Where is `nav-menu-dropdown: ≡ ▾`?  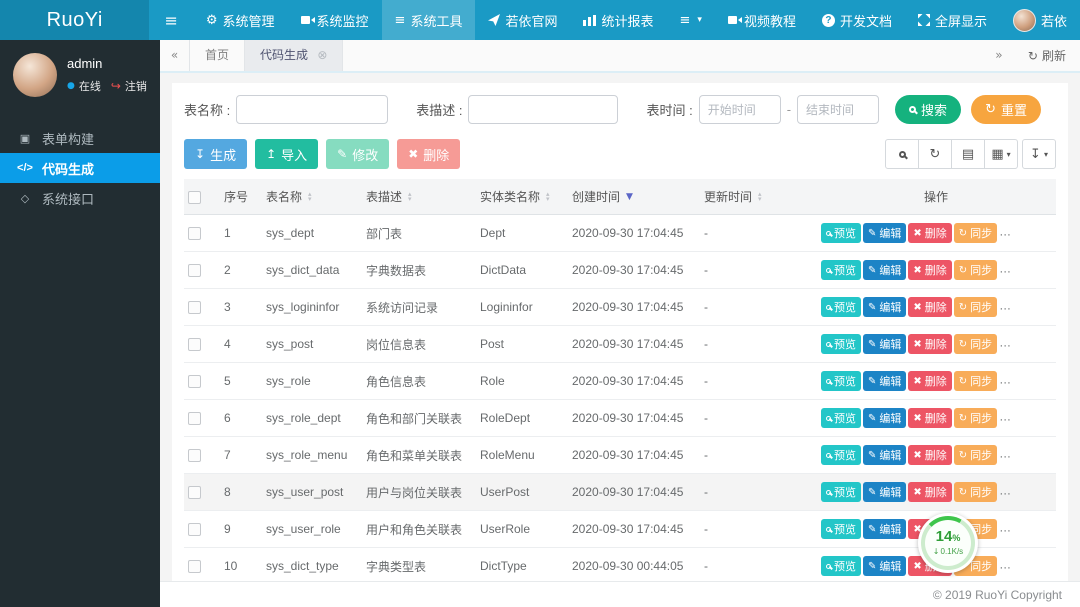
nav-menu-dropdown: ≡ ▾ is located at coordinates (691, 20).